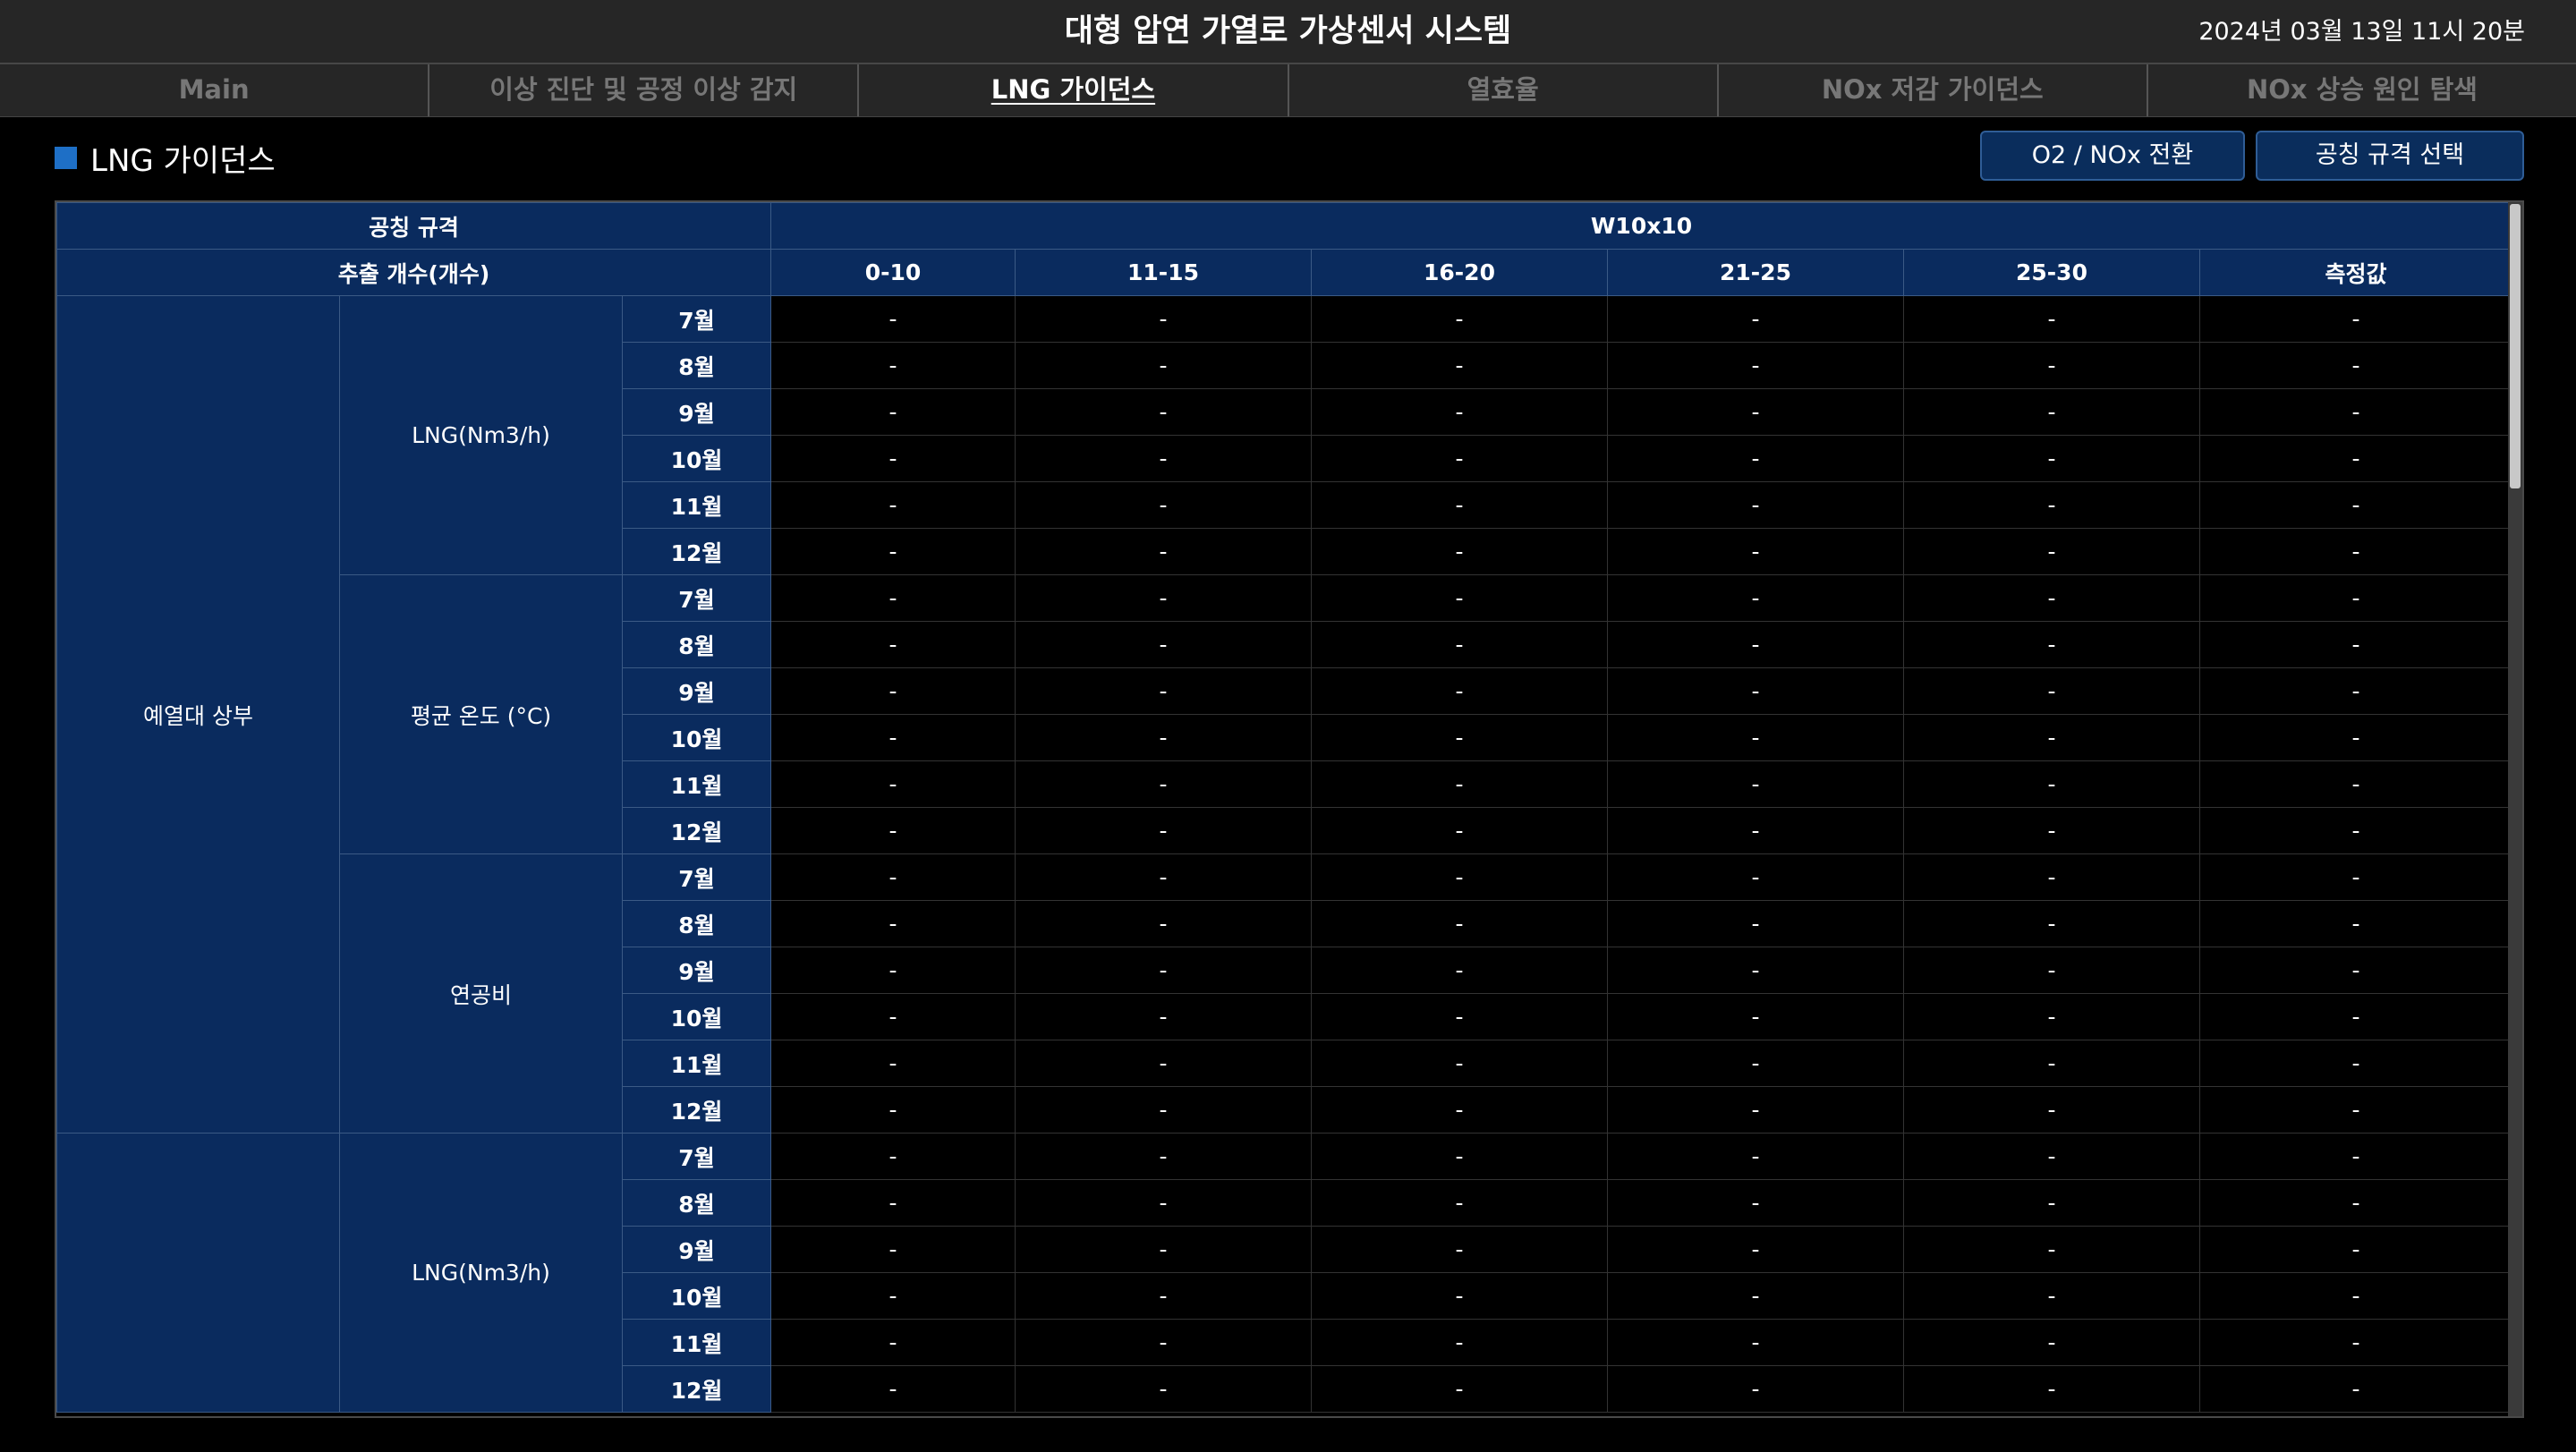 This screenshot has width=2576, height=1452. What do you see at coordinates (1755, 272) in the screenshot?
I see `column-header: 21-25` at bounding box center [1755, 272].